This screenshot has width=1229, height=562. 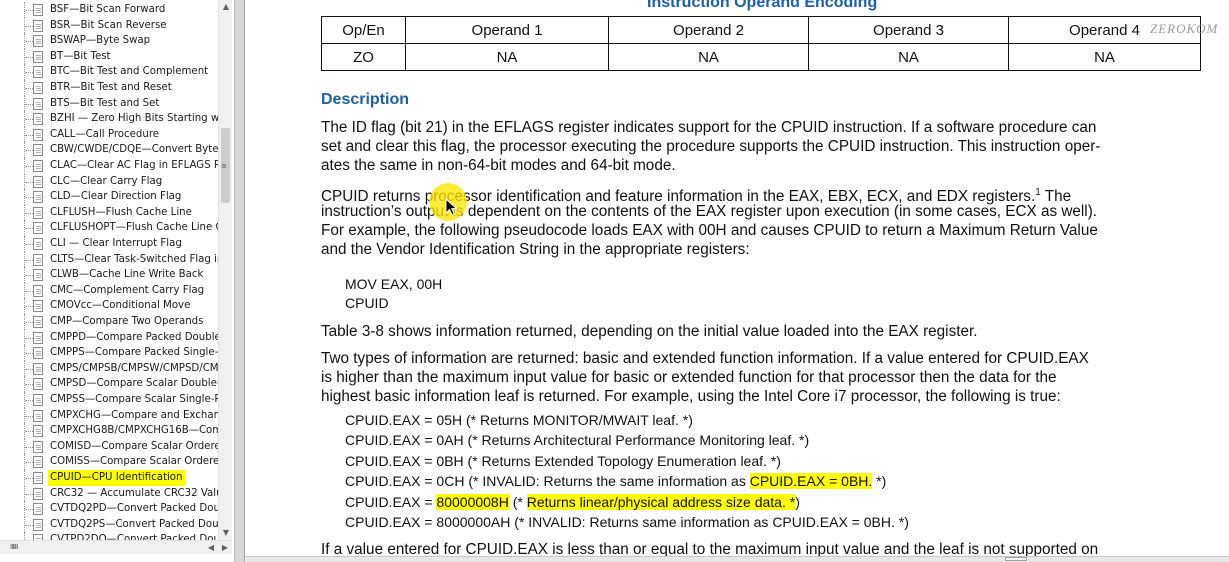 What do you see at coordinates (134, 228) in the screenshot?
I see `bookmark-label: CLFLUSHOPT—Flush Cache Line Op` at bounding box center [134, 228].